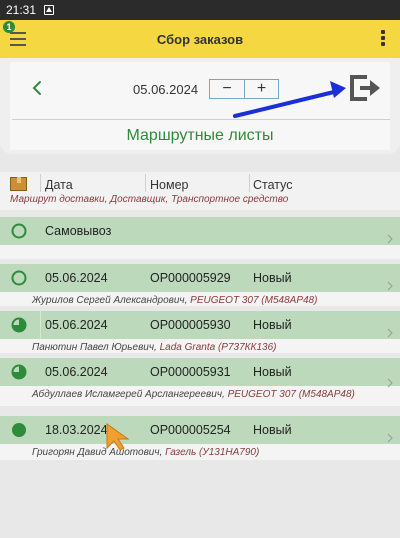 The width and height of the screenshot is (400, 538). What do you see at coordinates (190, 372) in the screenshot?
I see `row-number: ОР000005931` at bounding box center [190, 372].